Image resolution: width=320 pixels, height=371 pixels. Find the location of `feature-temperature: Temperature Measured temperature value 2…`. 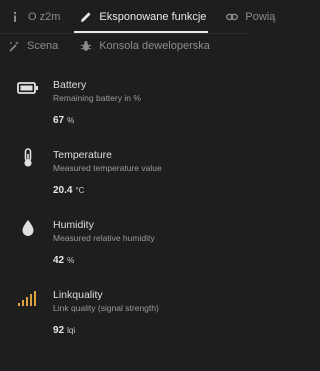

feature-temperature: Temperature Measured temperature value 2… is located at coordinates (125, 177).